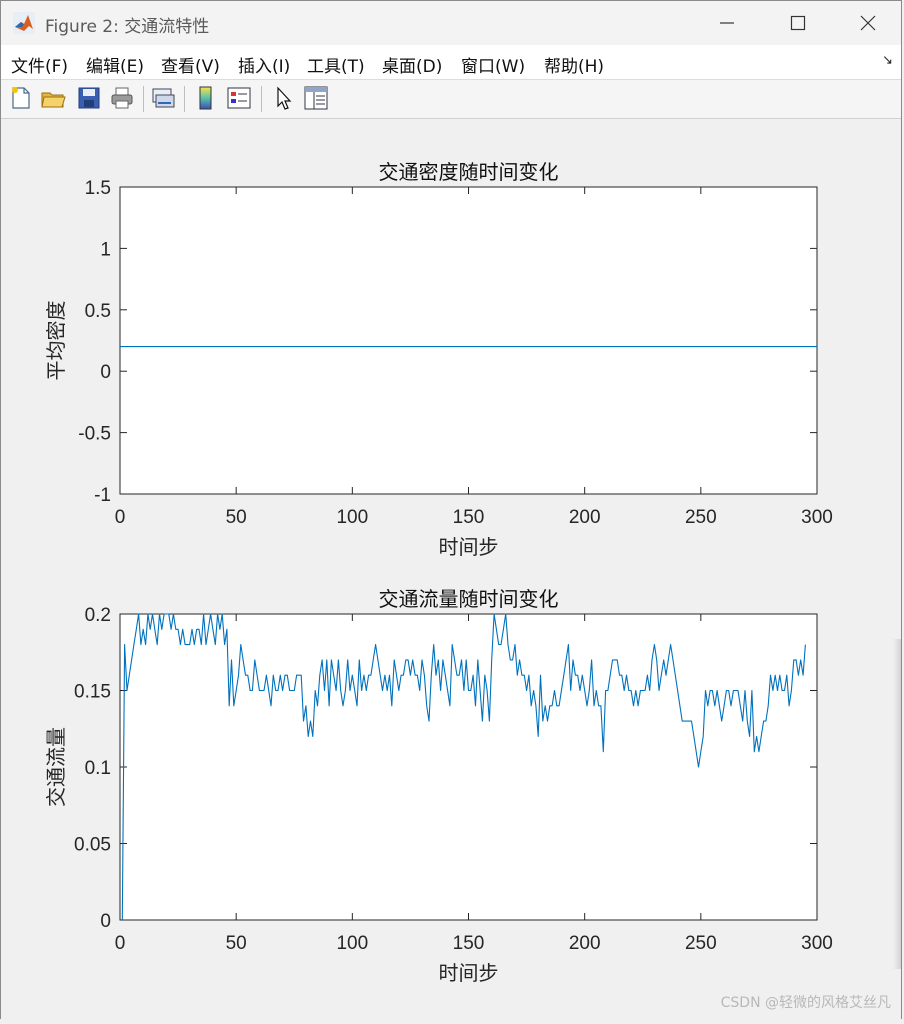 The width and height of the screenshot is (904, 1024). I want to click on save-icon, so click(89, 98).